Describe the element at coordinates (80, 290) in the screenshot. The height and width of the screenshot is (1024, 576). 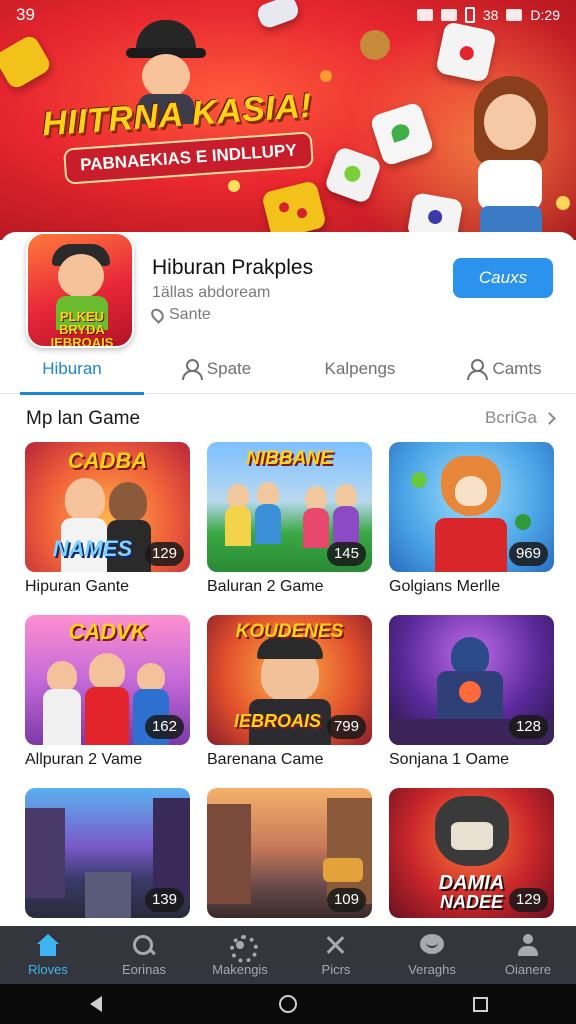
I see `app-icon: PLKEU BRYDA IEBROAIS` at that location.